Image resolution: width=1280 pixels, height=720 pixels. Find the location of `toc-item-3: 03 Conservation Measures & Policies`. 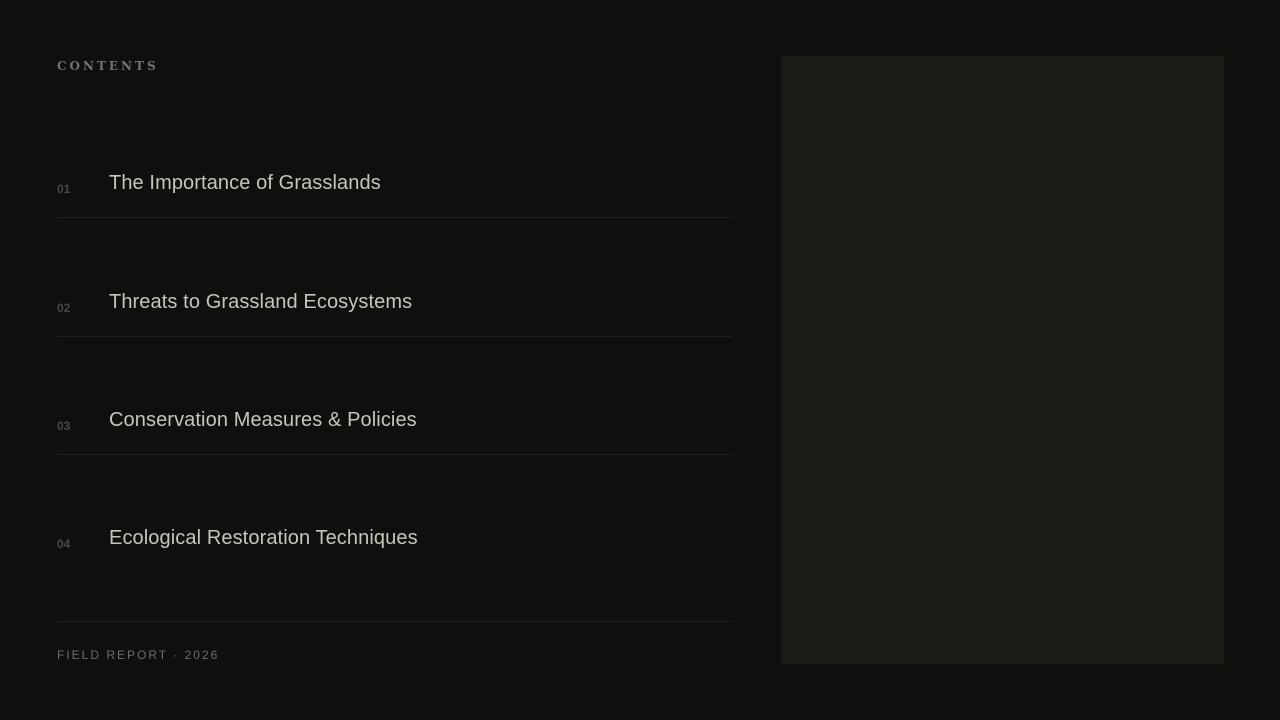

toc-item-3: 03 Conservation Measures & Policies is located at coordinates (394, 396).